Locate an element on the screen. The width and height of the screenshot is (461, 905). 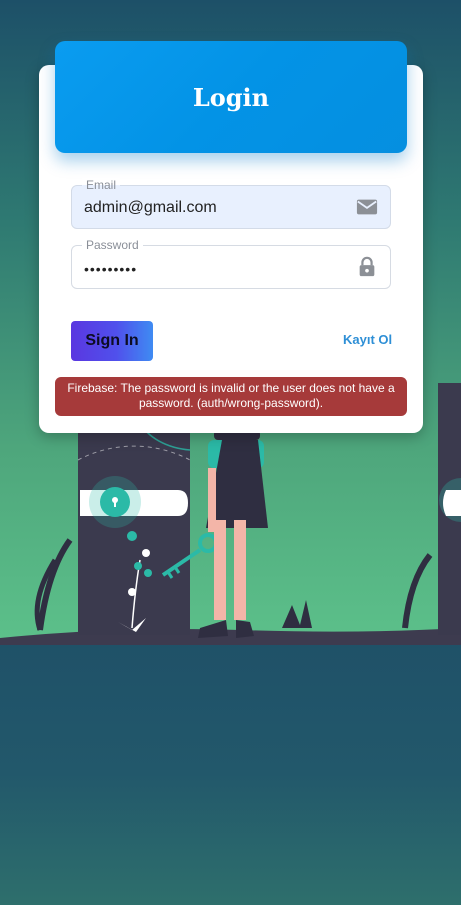
email-field: Email admin@gmail.com is located at coordinates (231, 203).